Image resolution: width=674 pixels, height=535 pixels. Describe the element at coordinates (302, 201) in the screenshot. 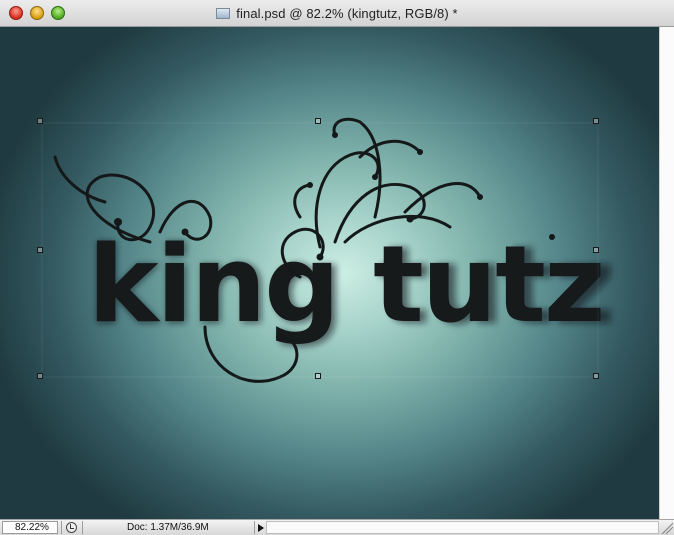

I see `small-curl` at that location.